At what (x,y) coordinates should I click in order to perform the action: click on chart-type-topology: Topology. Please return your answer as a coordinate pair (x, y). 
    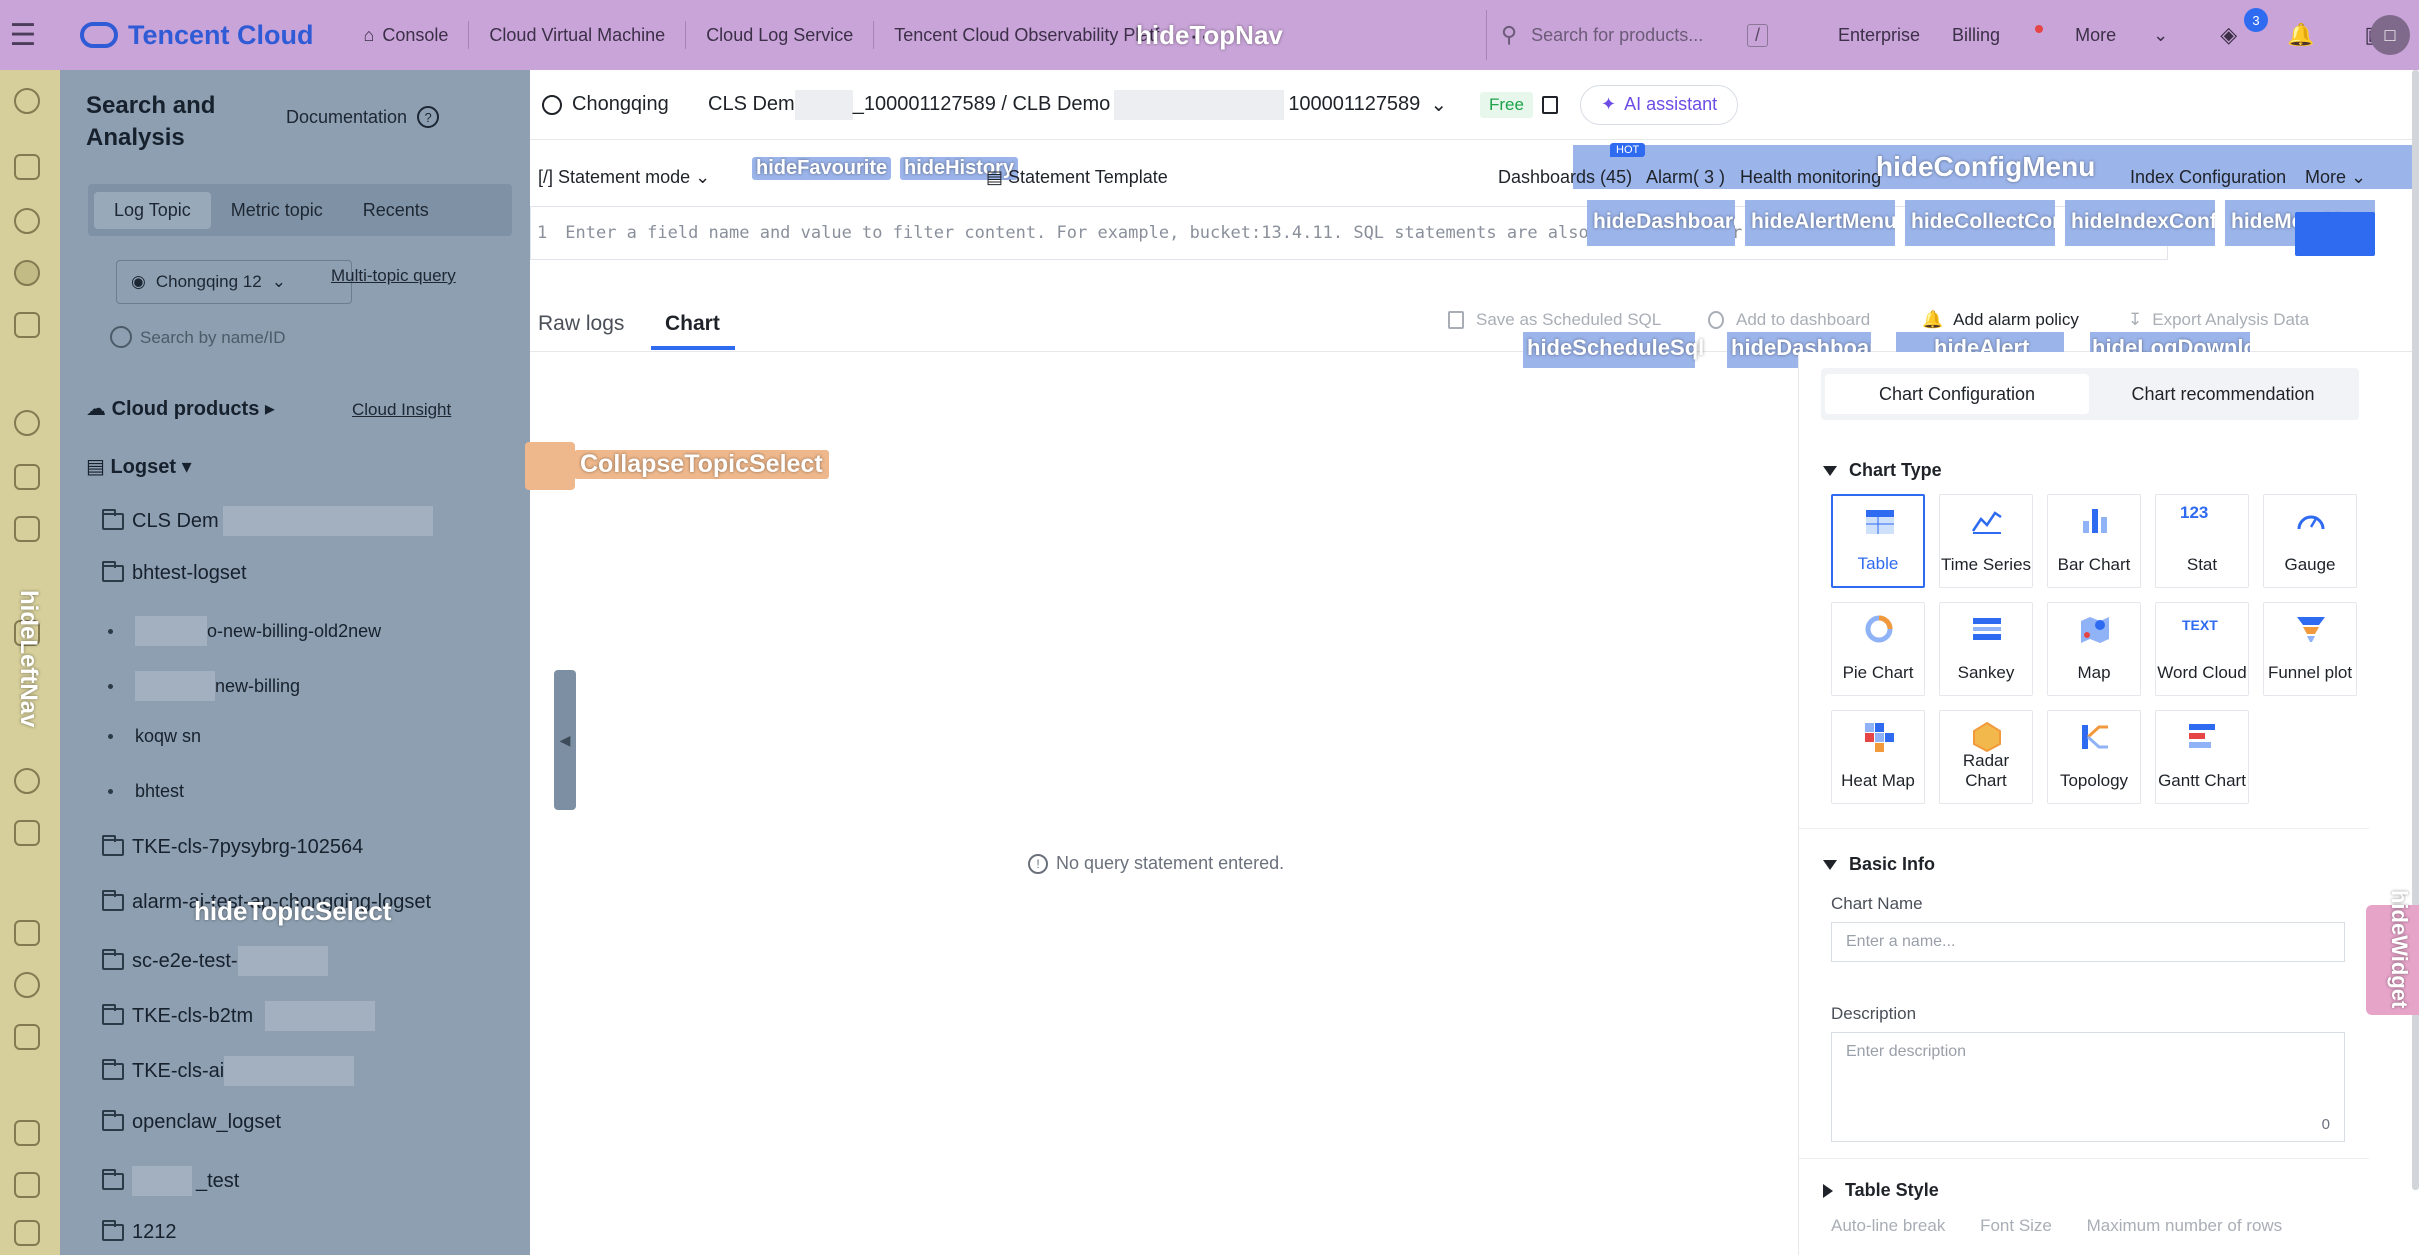
    Looking at the image, I should click on (2094, 757).